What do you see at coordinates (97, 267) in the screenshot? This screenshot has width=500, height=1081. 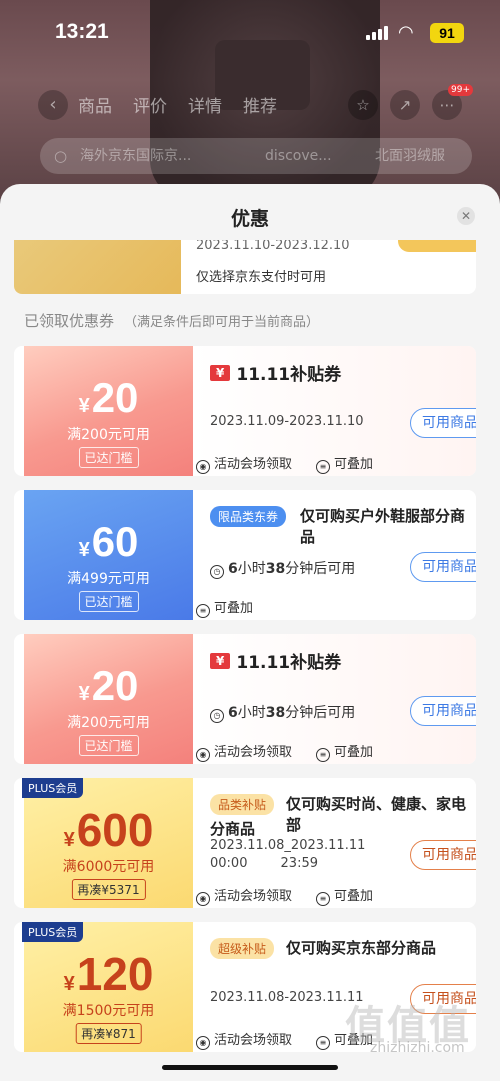 I see `coupon-left-panel` at bounding box center [97, 267].